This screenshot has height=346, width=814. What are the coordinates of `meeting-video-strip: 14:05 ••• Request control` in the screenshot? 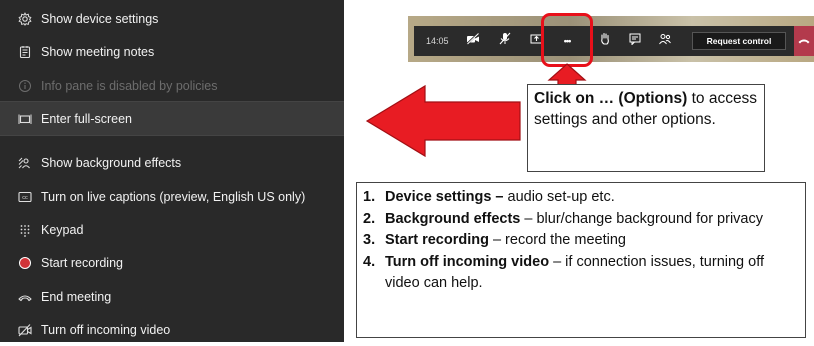 It's located at (611, 39).